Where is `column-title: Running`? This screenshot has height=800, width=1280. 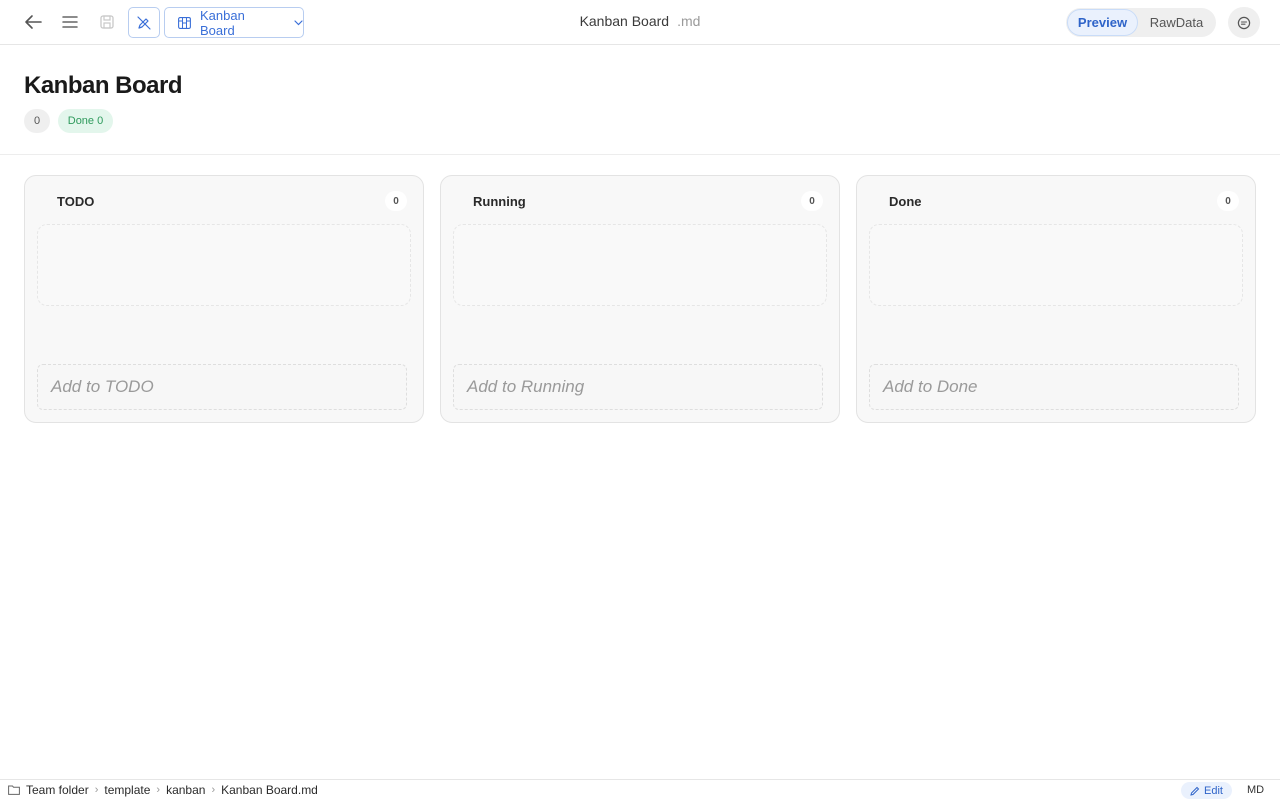 column-title: Running is located at coordinates (499, 201).